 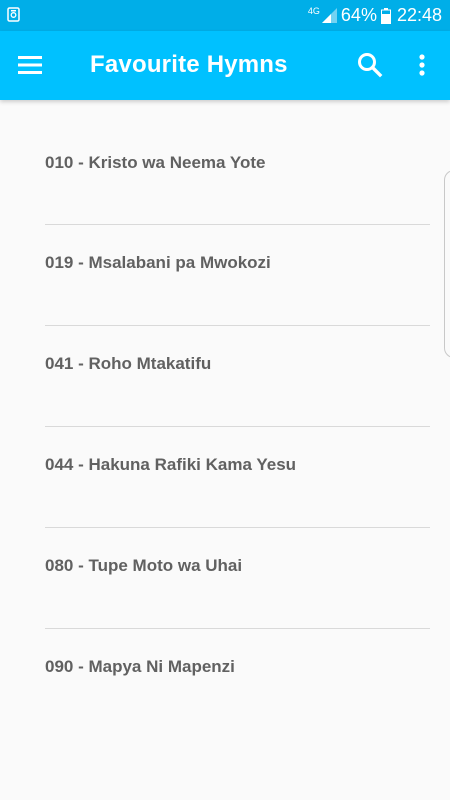 I want to click on status-bar: 4G 64% 22:48, so click(x=225, y=15).